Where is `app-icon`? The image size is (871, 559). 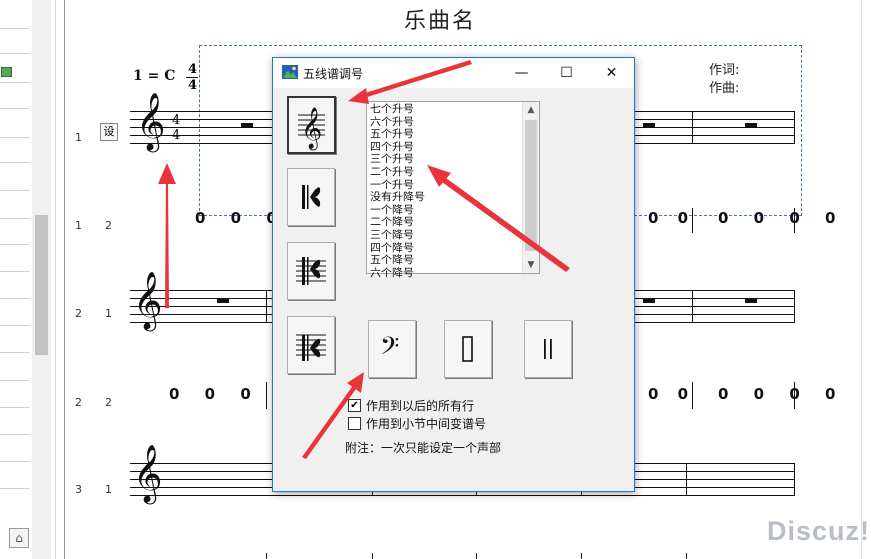
app-icon is located at coordinates (290, 72).